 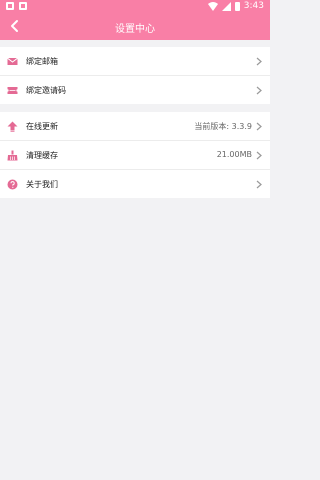 I want to click on upload-icon, so click(x=12, y=126).